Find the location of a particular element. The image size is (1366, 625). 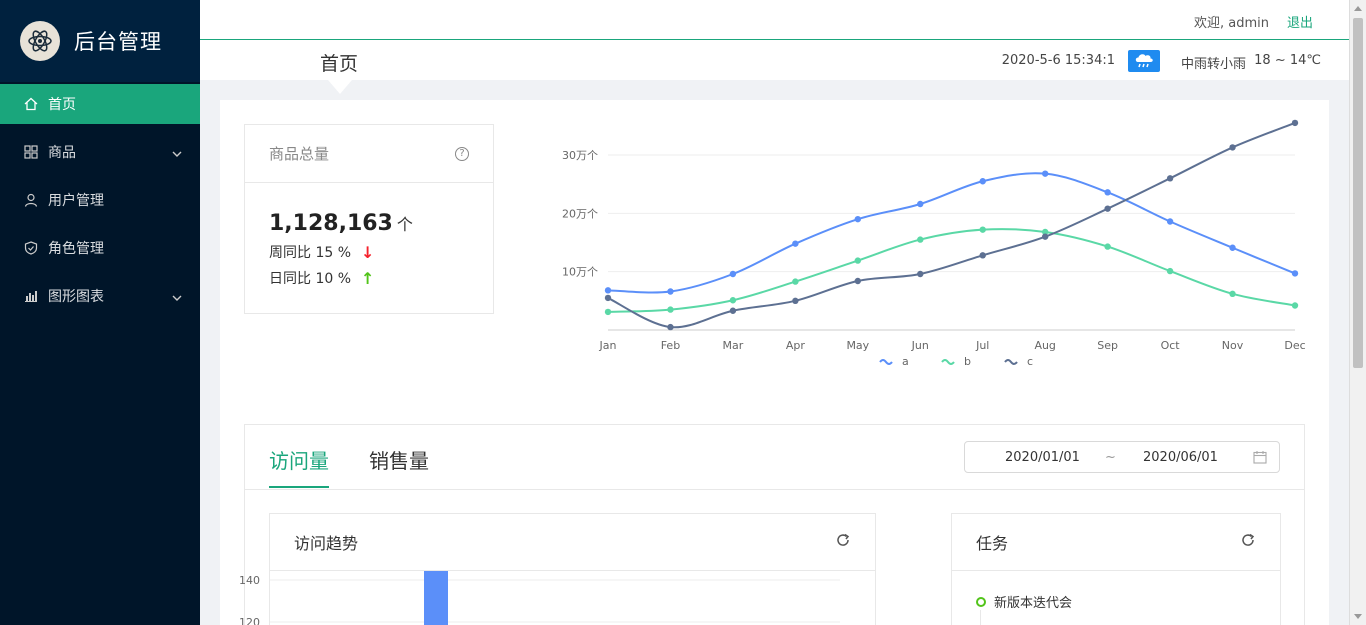

x-tick-label: Feb is located at coordinates (670, 345).